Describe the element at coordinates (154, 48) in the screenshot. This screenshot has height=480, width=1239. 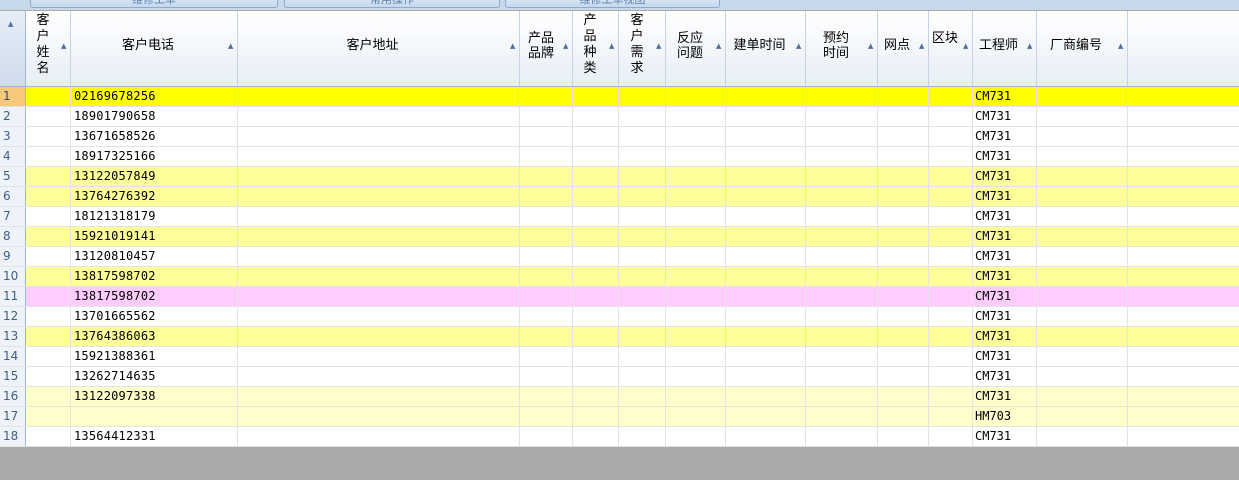
I see `column-header-phone: 客户电话 ▲` at that location.